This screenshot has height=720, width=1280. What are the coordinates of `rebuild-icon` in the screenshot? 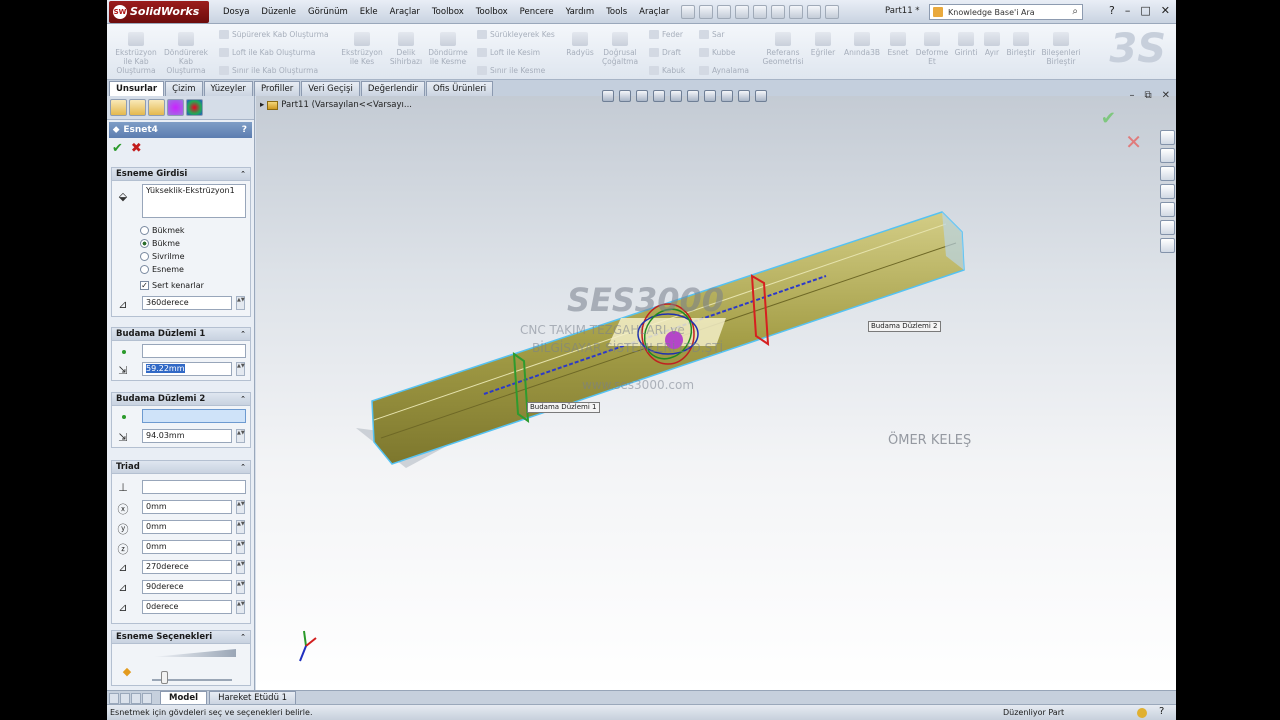 It's located at (814, 11).